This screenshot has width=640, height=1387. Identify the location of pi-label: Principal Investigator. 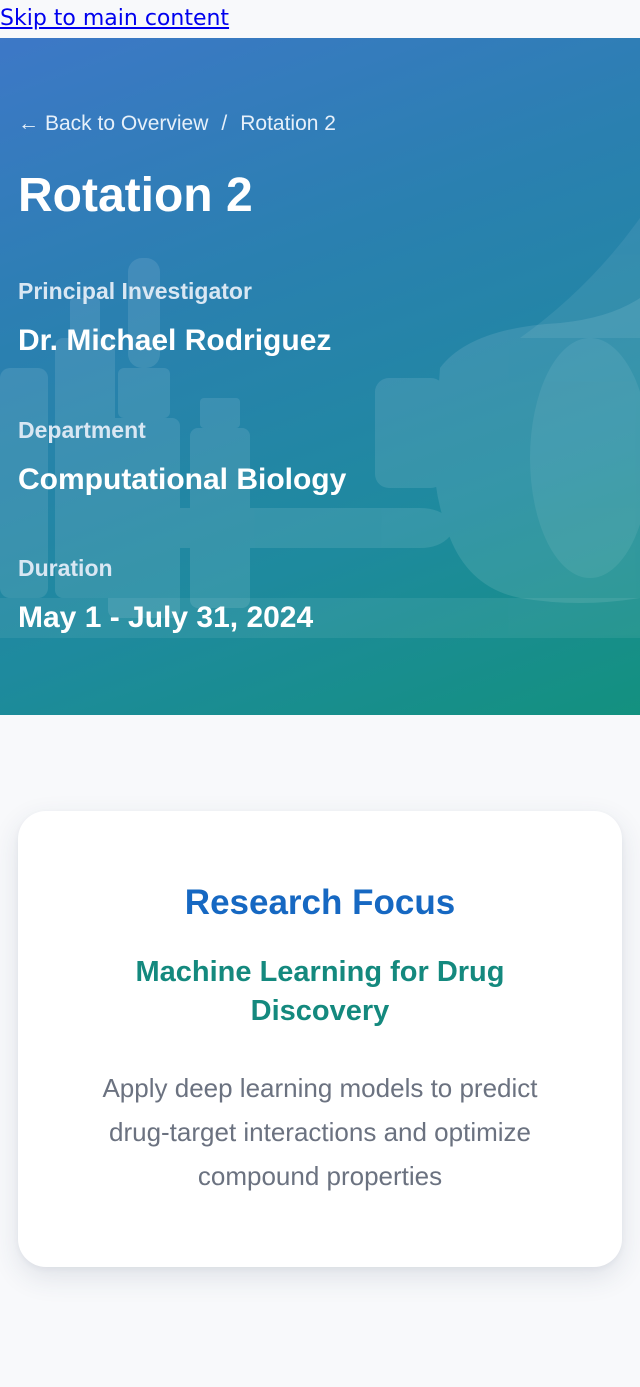
(135, 291).